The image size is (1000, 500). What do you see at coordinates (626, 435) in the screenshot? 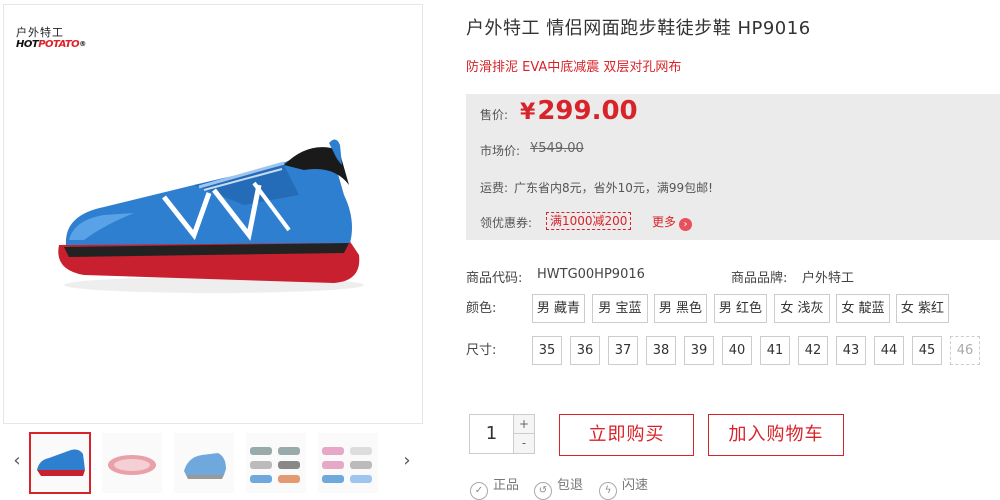
I see `buy-now-button: 立即购买` at bounding box center [626, 435].